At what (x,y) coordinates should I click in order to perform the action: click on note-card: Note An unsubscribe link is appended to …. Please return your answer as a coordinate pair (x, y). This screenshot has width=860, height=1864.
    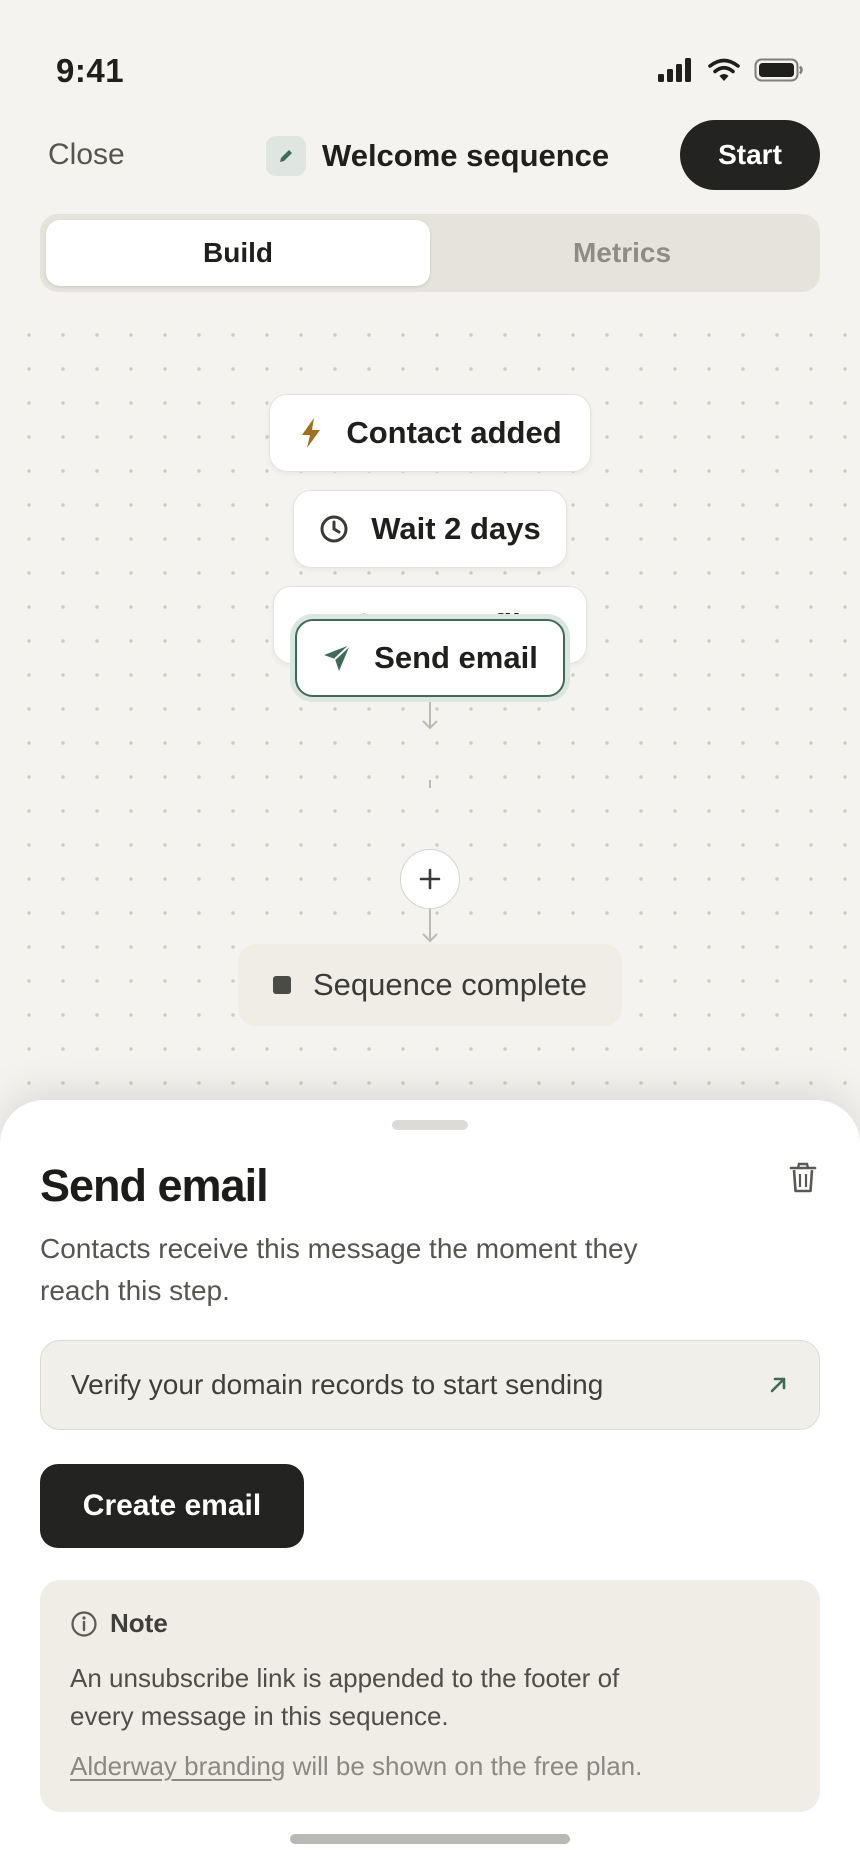
    Looking at the image, I should click on (430, 1696).